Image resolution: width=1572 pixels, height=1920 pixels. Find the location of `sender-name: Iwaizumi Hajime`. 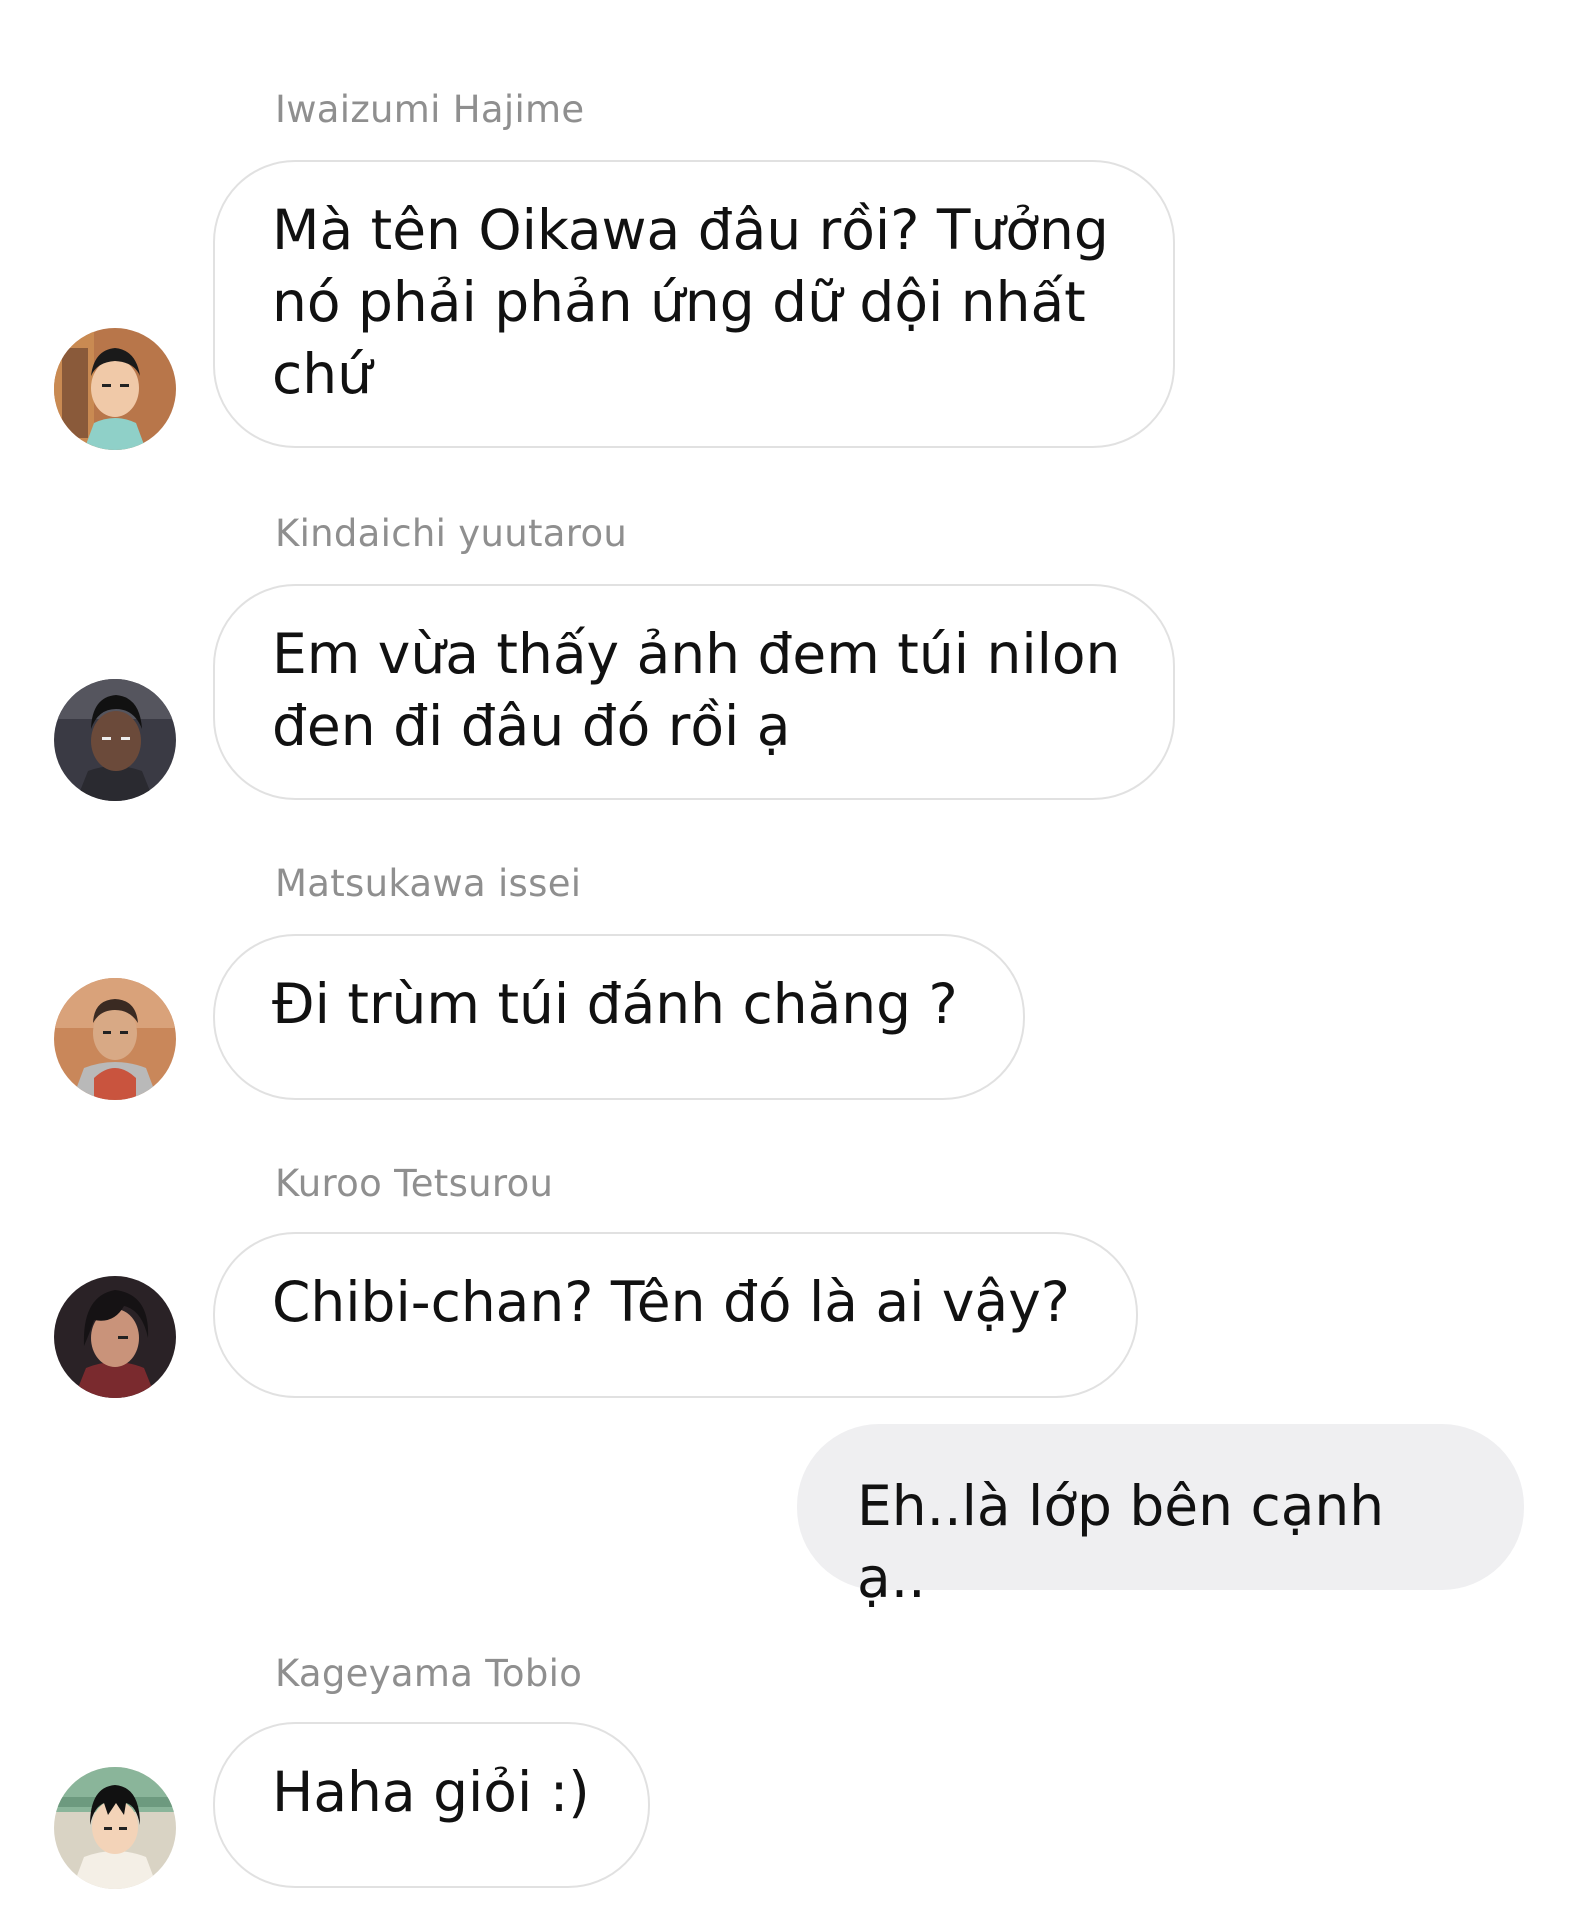

sender-name: Iwaizumi Hajime is located at coordinates (430, 109).